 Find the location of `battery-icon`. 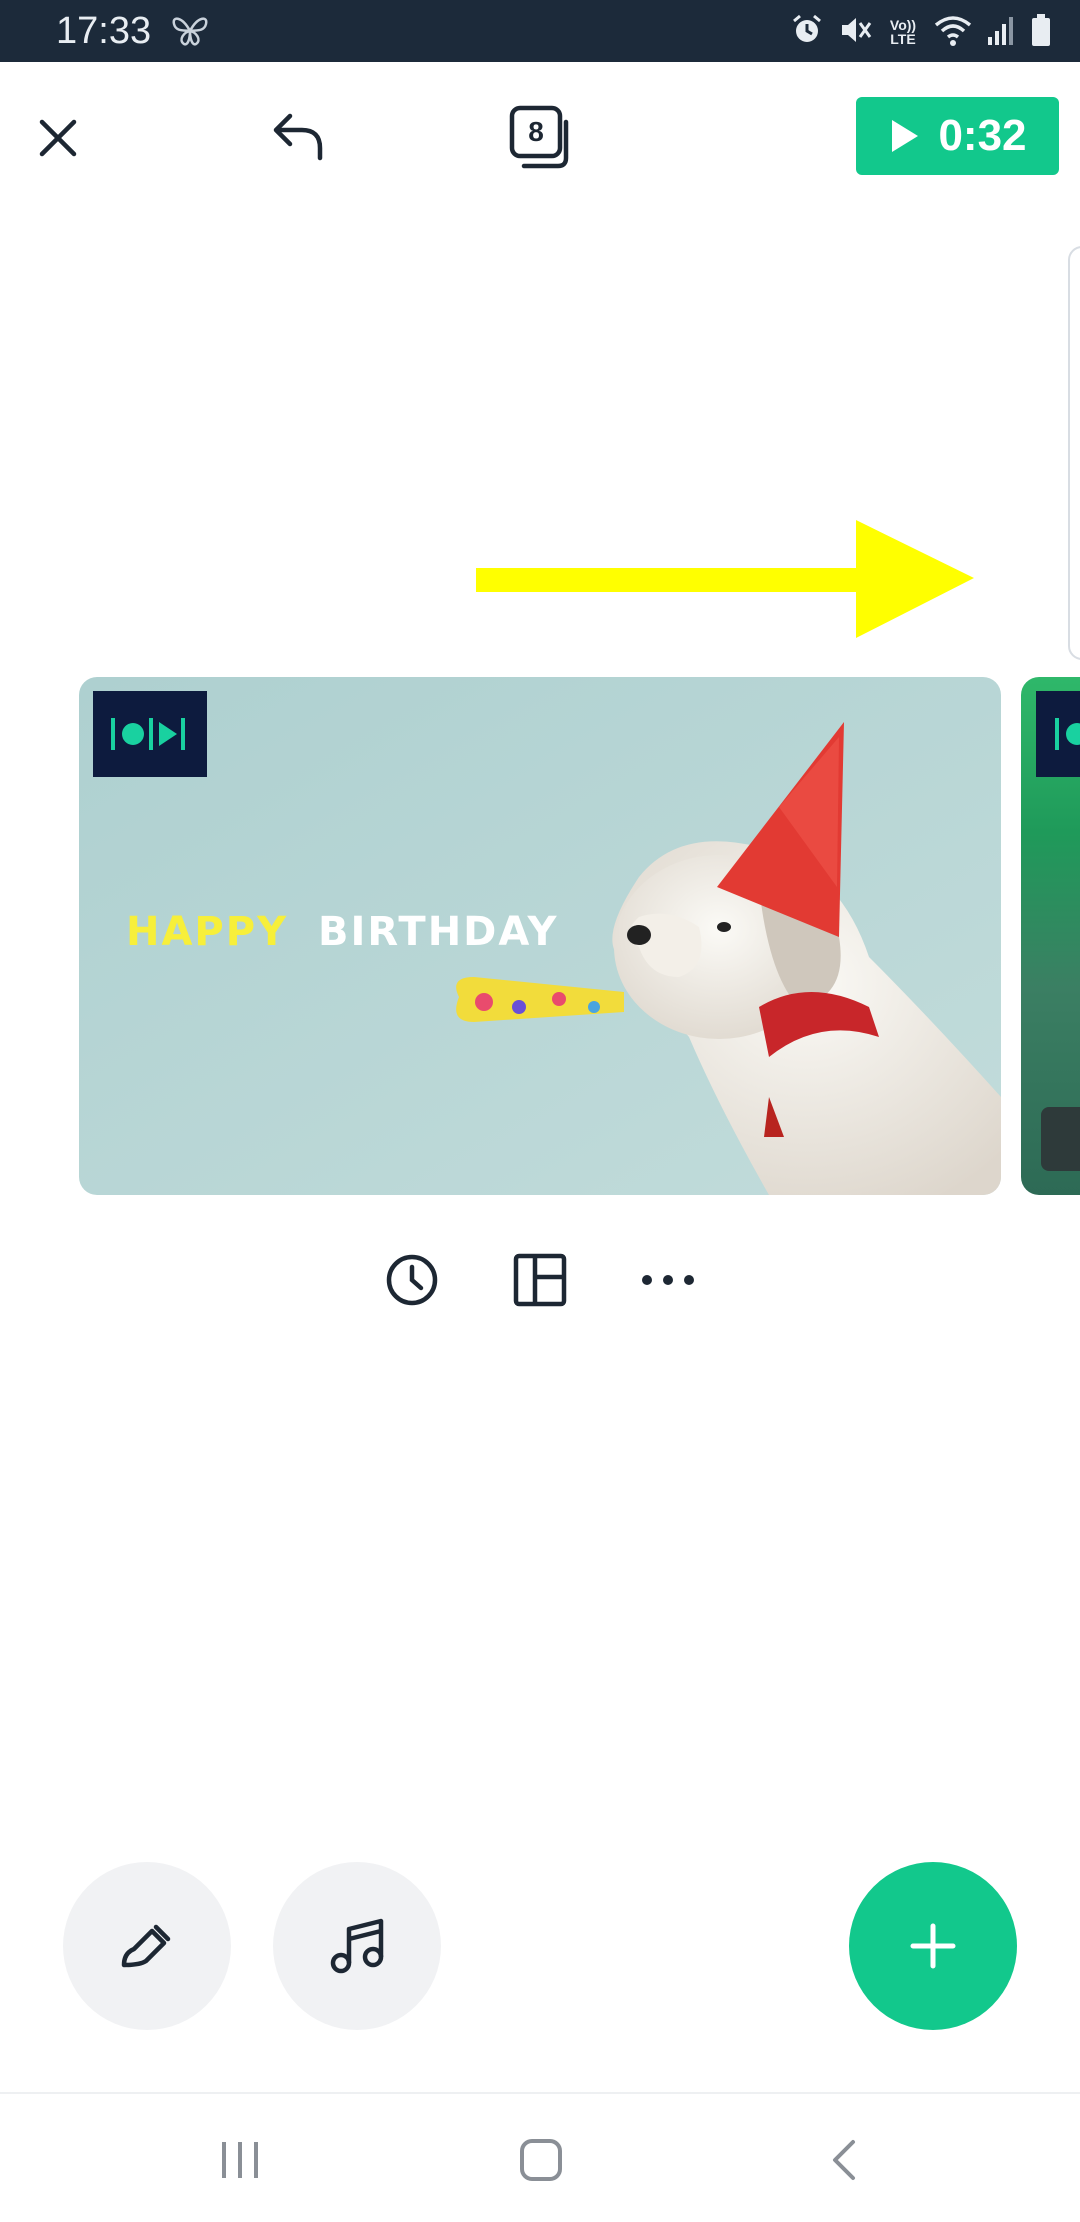

battery-icon is located at coordinates (1041, 32).